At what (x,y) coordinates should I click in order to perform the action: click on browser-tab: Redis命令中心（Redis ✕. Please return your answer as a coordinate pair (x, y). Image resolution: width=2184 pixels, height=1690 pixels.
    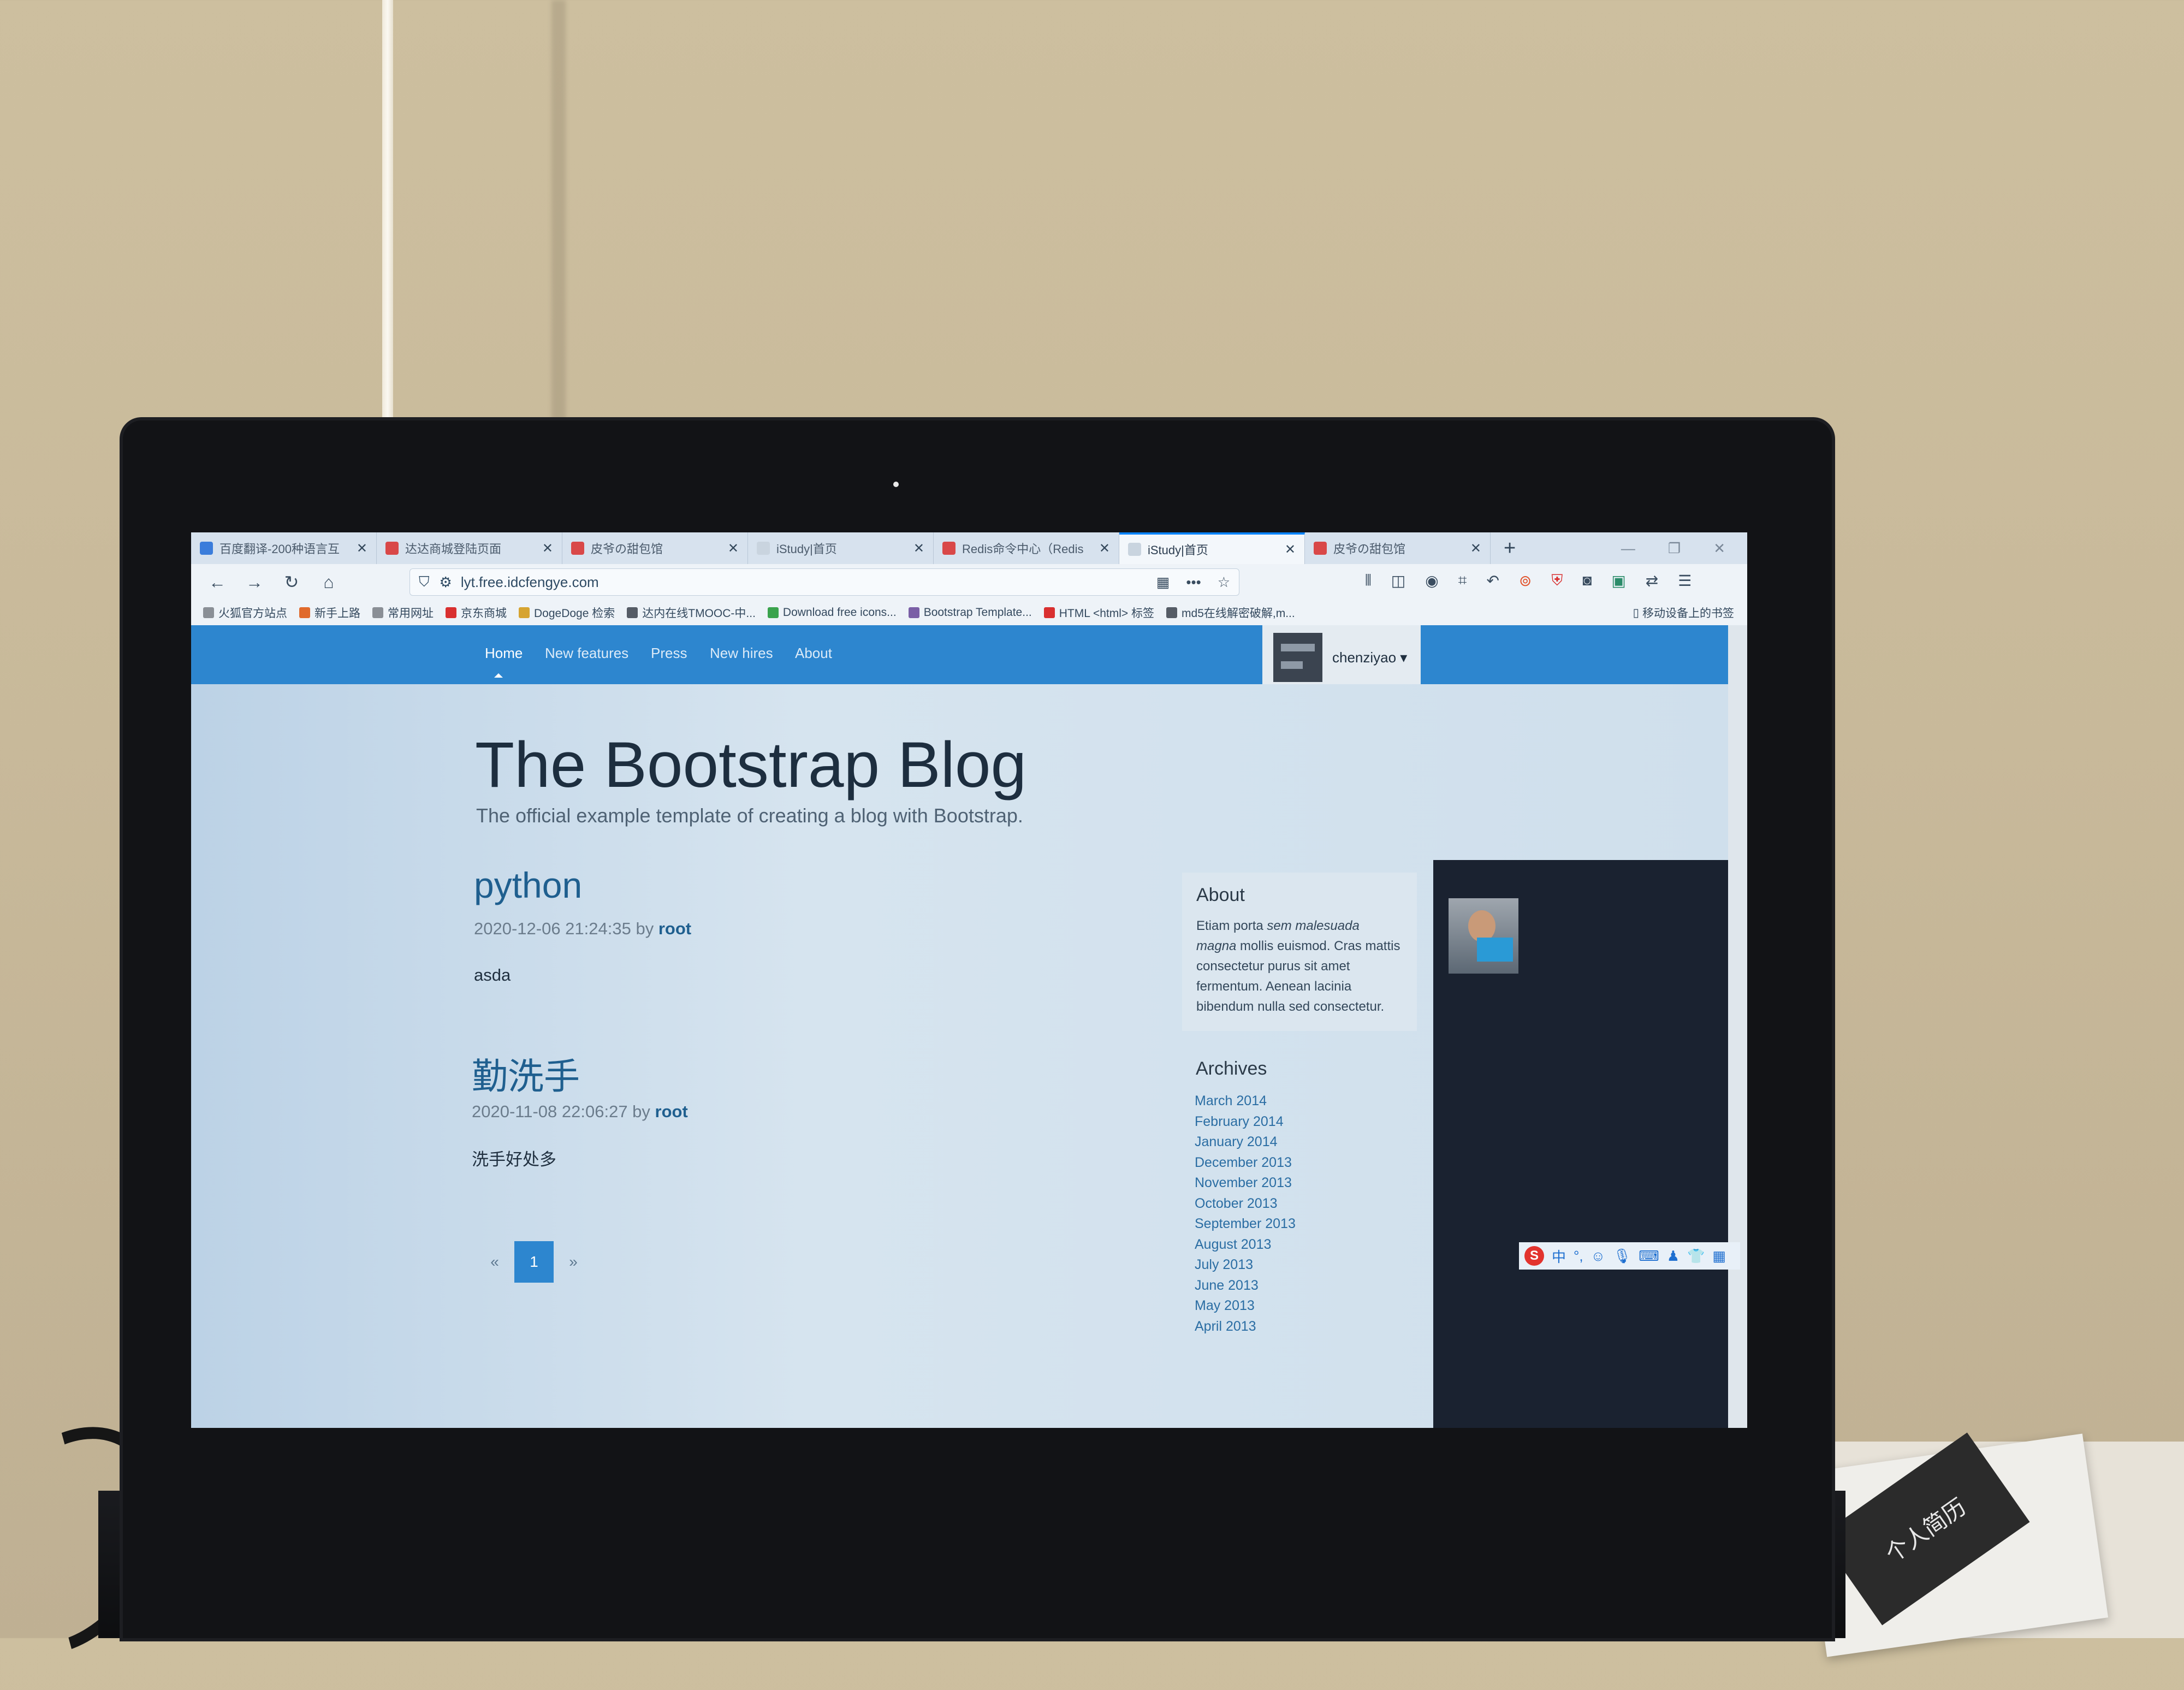
    Looking at the image, I should click on (1026, 548).